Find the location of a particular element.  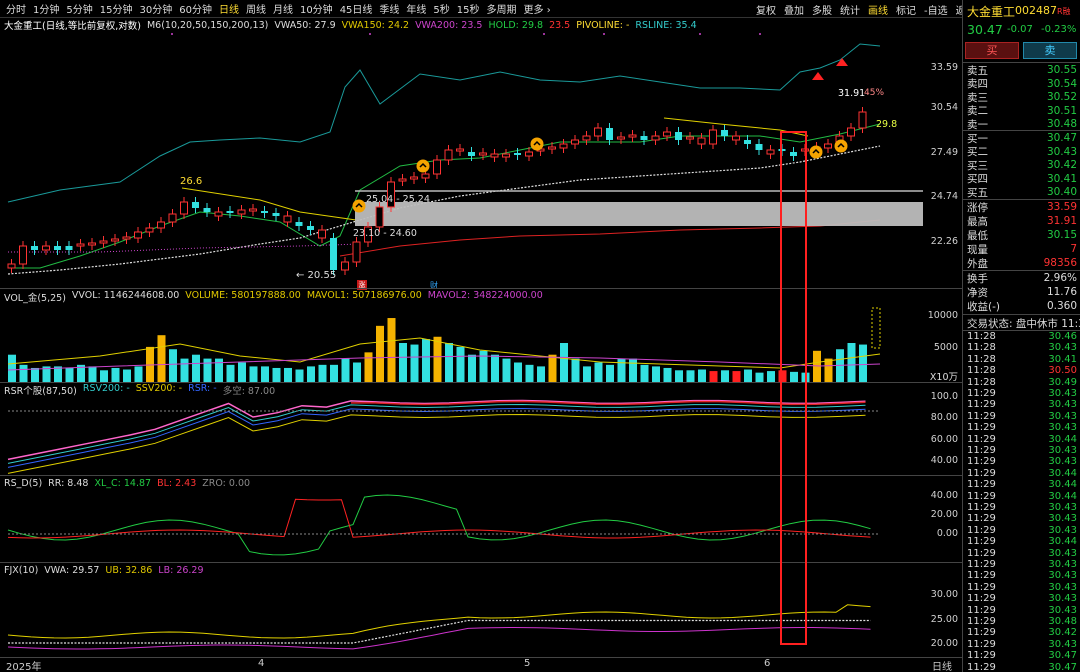

period-tab: 5分钟 is located at coordinates (79, 8).